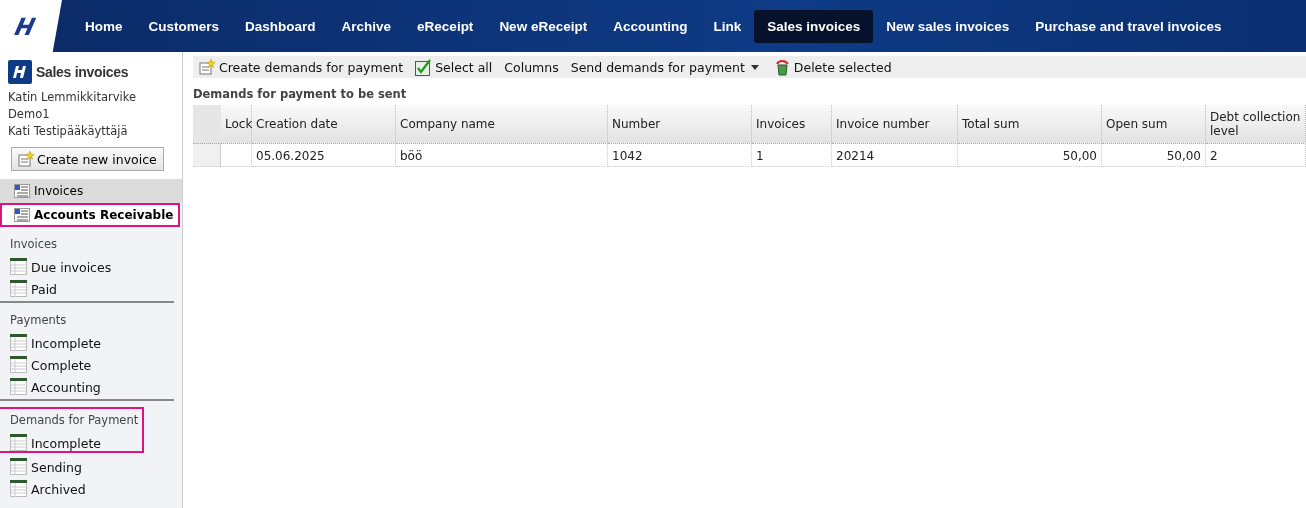 The width and height of the screenshot is (1306, 508). Describe the element at coordinates (301, 67) in the screenshot. I see `toolbar-button: Create demands for payment` at that location.